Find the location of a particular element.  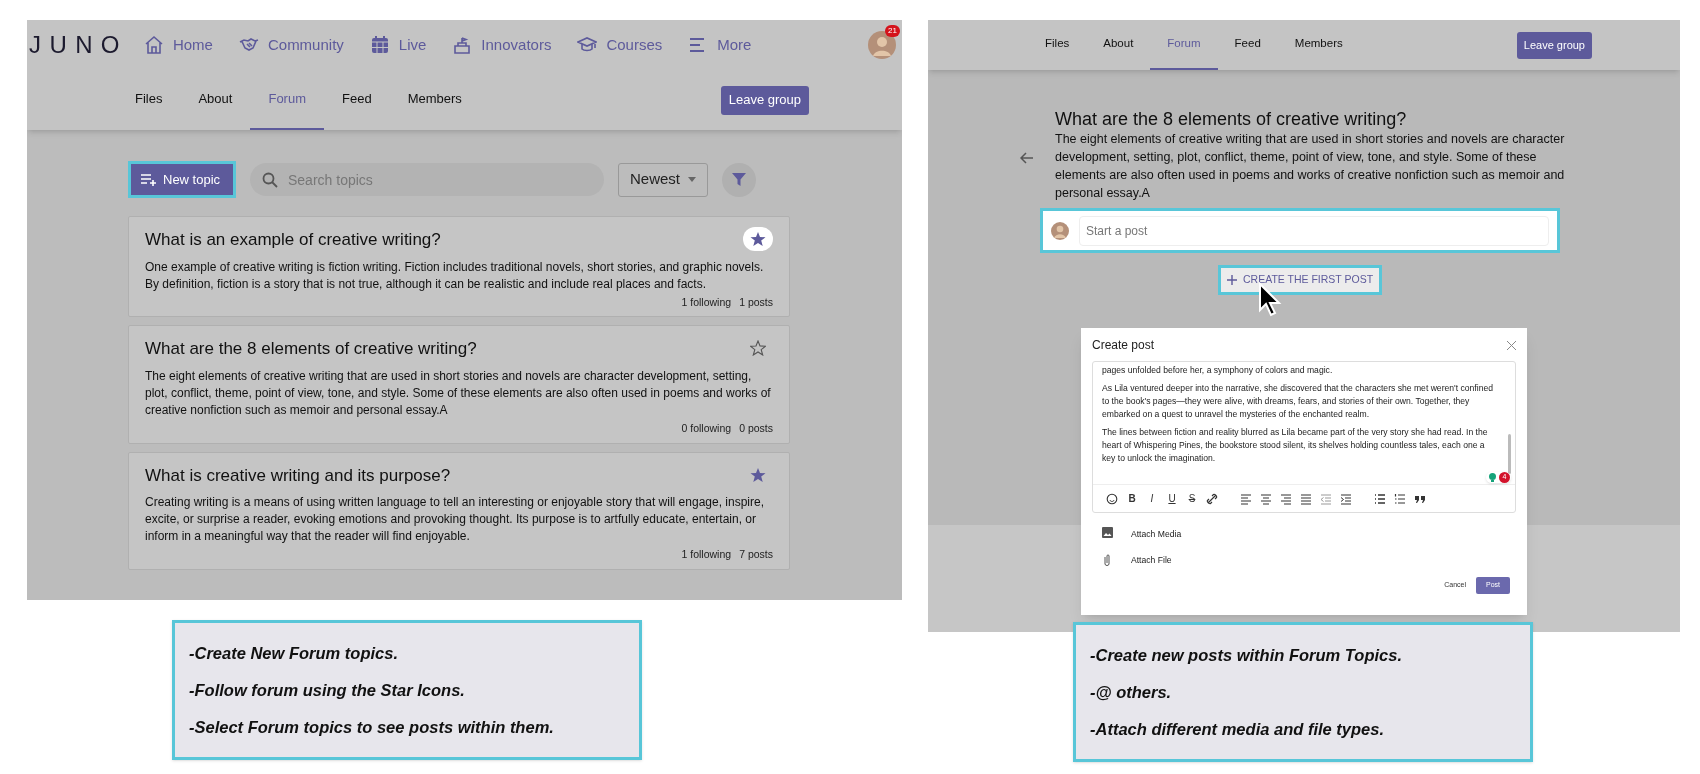

numbered-list-icon is located at coordinates (1400, 498).